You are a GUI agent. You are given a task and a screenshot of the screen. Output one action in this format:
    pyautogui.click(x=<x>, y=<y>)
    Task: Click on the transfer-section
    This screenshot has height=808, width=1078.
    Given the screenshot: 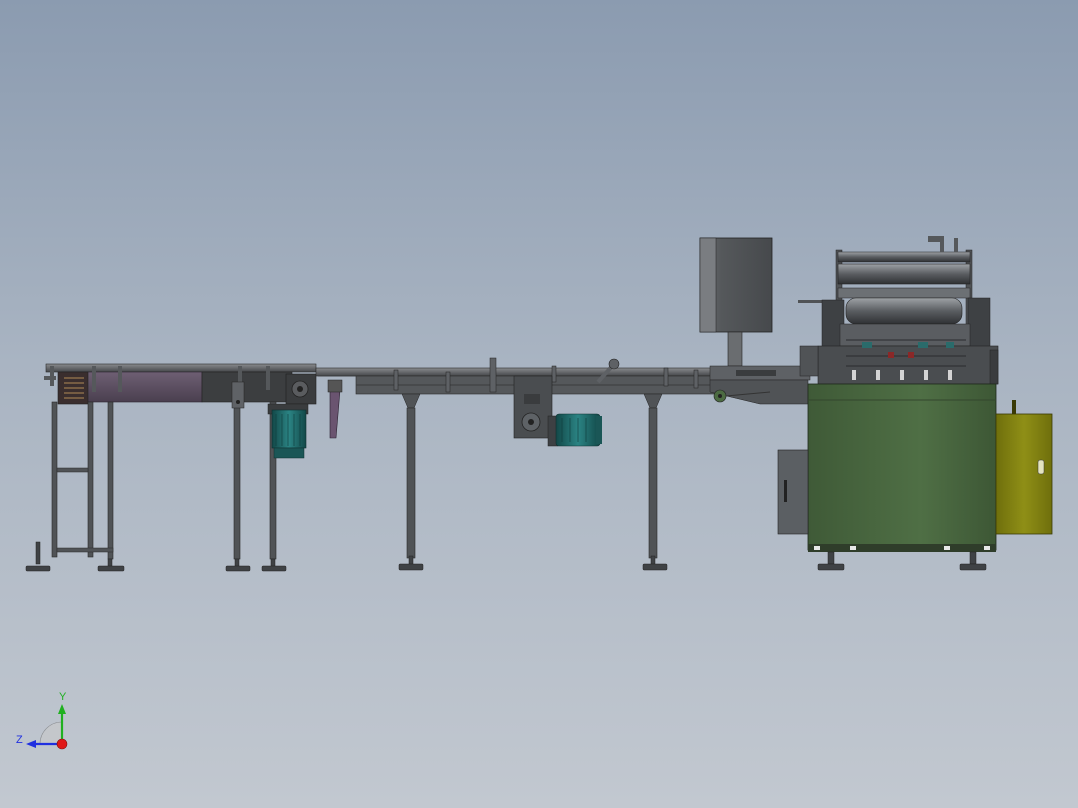 What is the action you would take?
    pyautogui.click(x=760, y=385)
    